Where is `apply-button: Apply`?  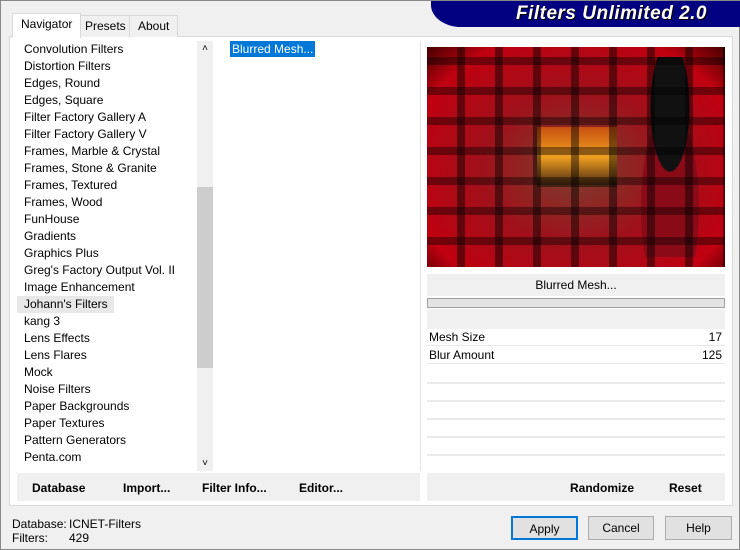 apply-button: Apply is located at coordinates (544, 528).